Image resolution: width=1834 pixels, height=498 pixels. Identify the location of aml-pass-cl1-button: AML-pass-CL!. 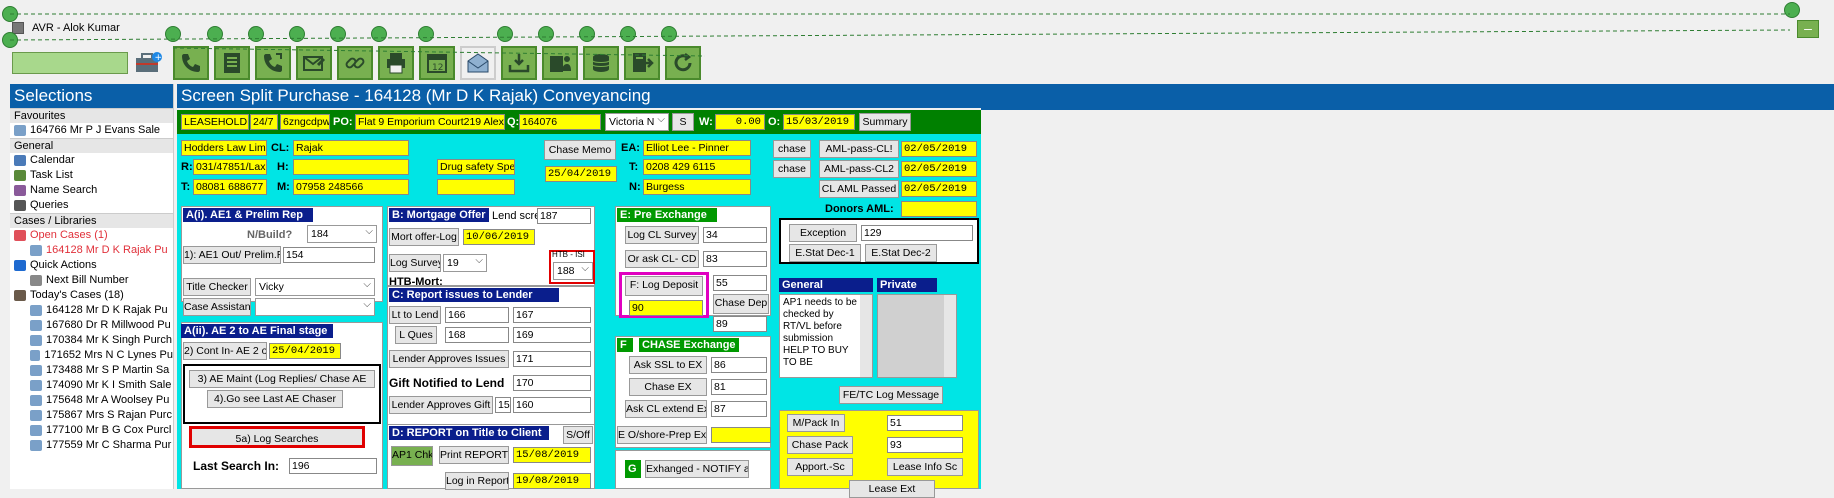
(859, 149).